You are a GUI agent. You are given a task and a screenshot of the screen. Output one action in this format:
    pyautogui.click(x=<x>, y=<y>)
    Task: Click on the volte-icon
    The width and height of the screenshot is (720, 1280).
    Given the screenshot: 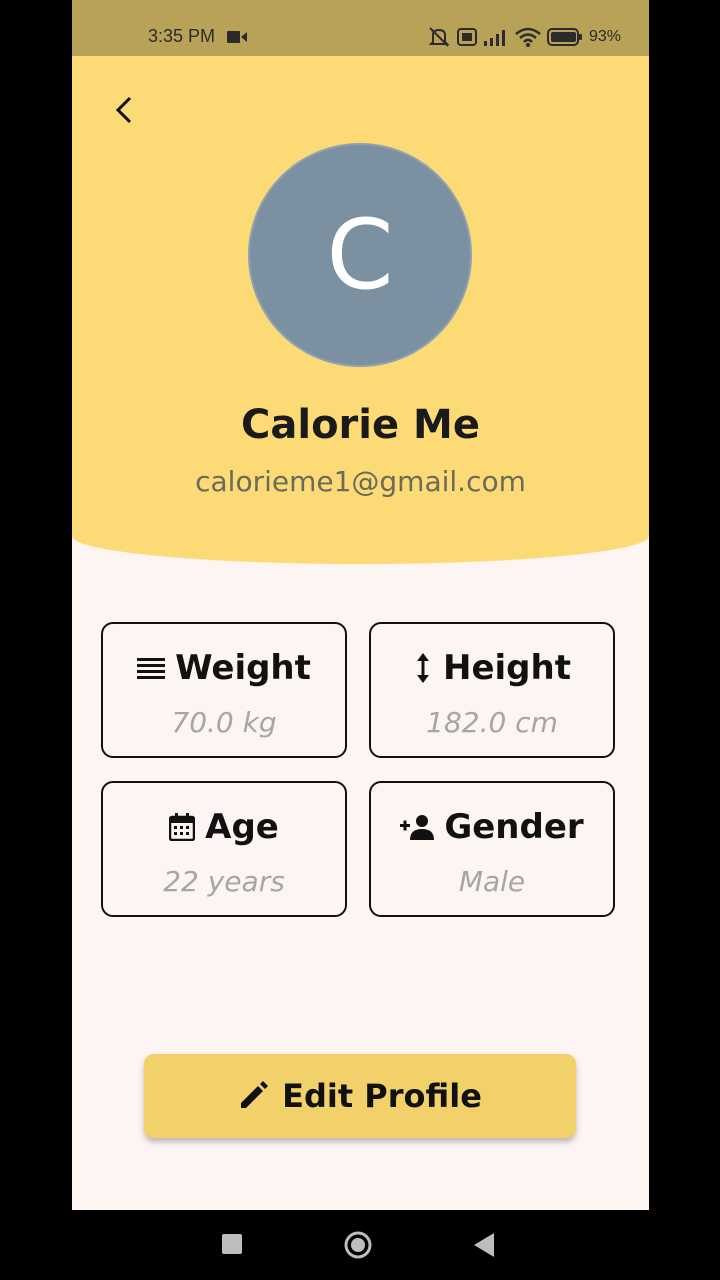 What is the action you would take?
    pyautogui.click(x=466, y=37)
    